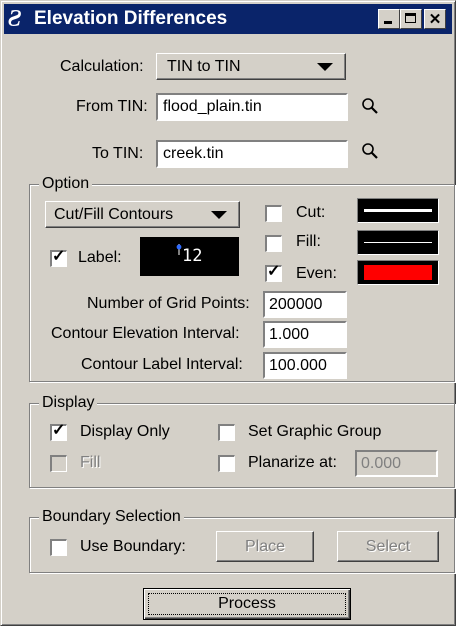  I want to click on to-tin-value: creek.tin, so click(193, 153).